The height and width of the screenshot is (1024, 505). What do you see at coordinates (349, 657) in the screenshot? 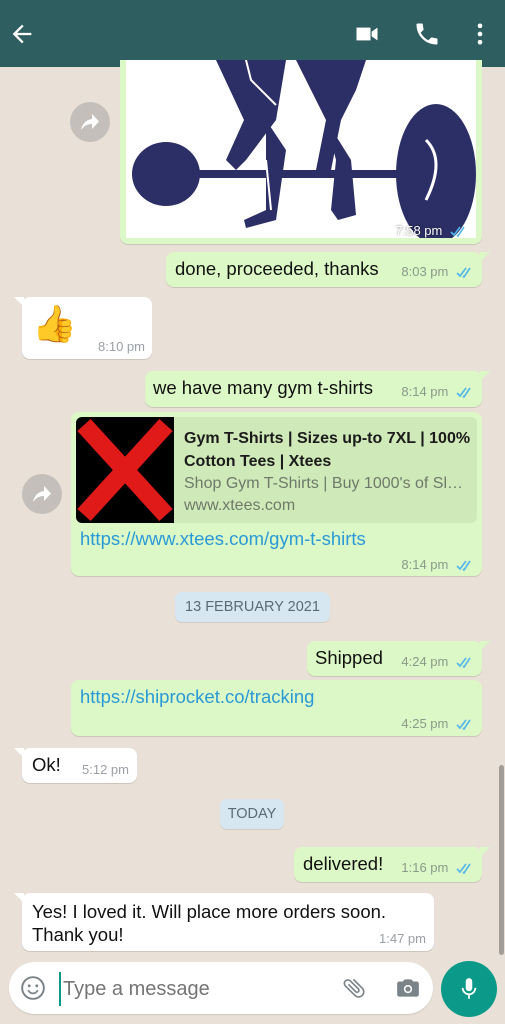
I see `message-text: Shipped` at bounding box center [349, 657].